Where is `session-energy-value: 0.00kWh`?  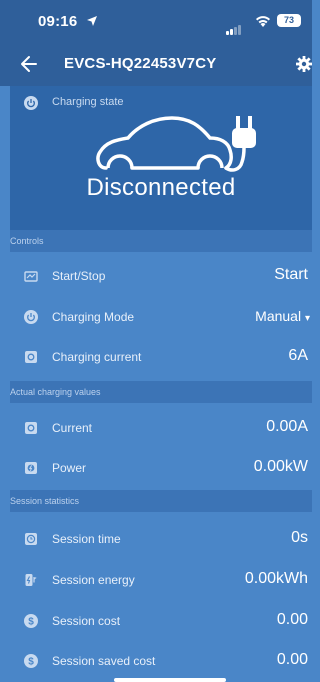
session-energy-value: 0.00kWh is located at coordinates (276, 578).